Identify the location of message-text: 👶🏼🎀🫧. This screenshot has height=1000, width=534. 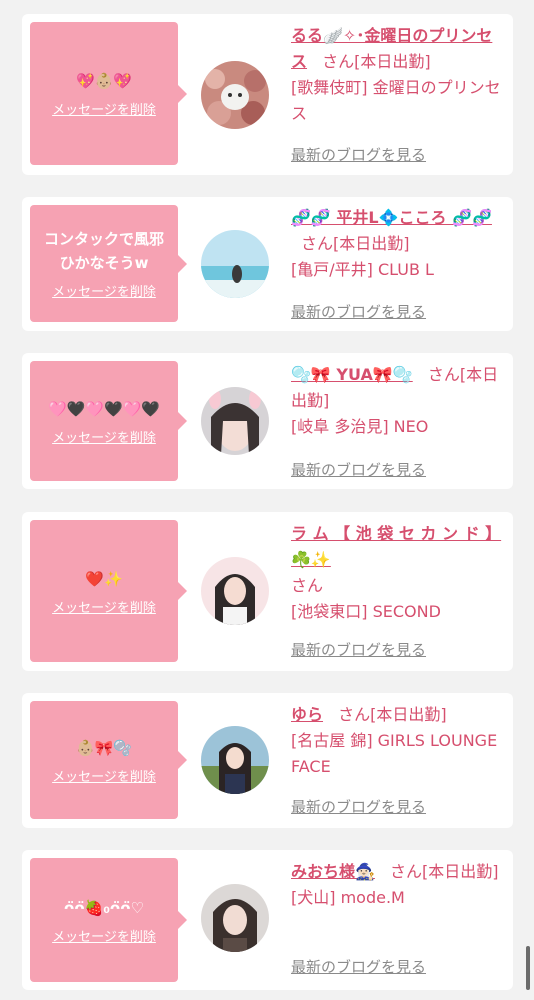
(104, 747).